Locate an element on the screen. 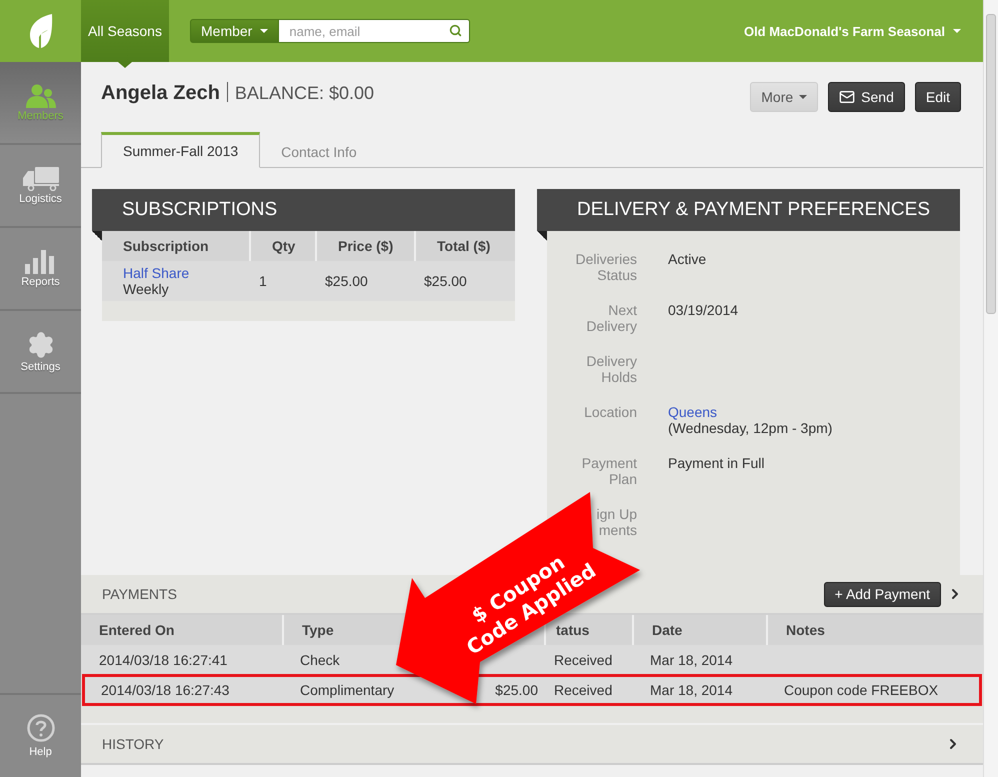  tab: Contact Info is located at coordinates (319, 150).